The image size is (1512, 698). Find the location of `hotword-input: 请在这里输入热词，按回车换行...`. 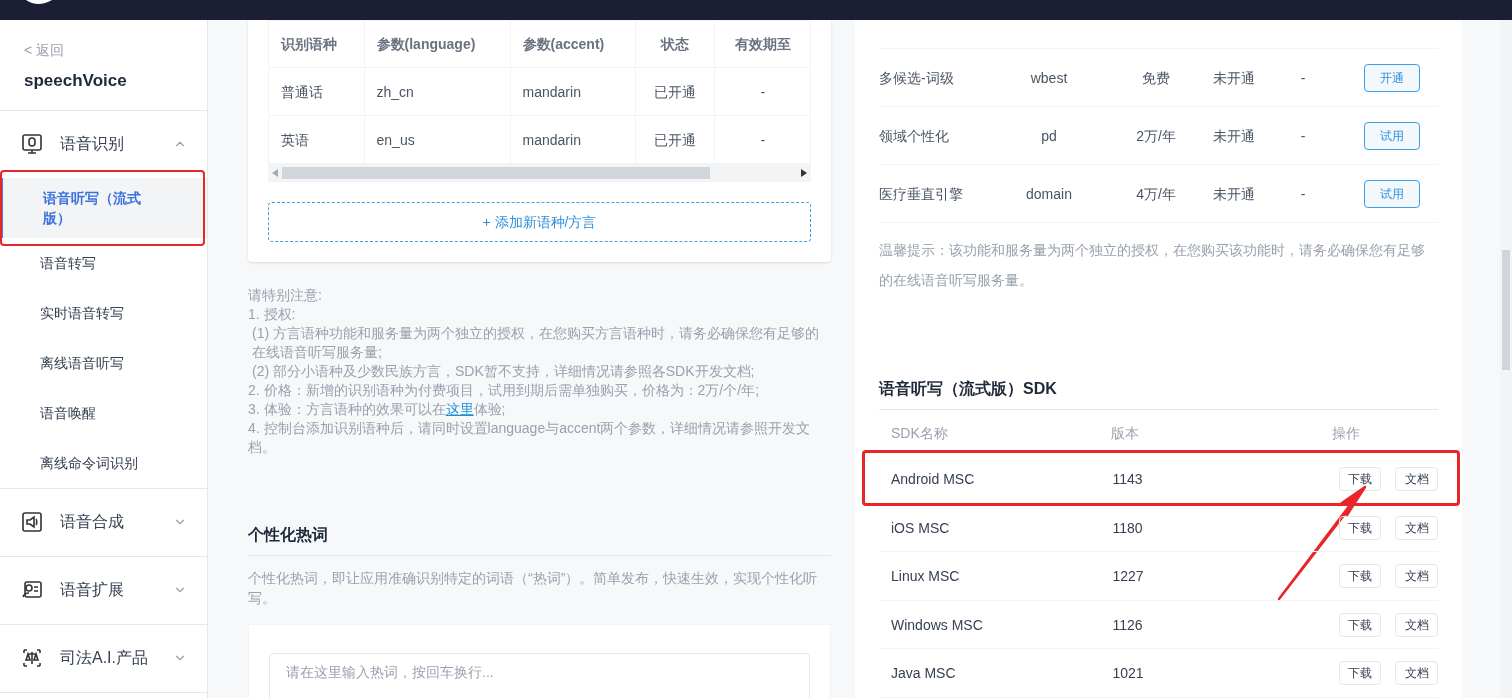

hotword-input: 请在这里输入热词，按回车换行... is located at coordinates (539, 675).